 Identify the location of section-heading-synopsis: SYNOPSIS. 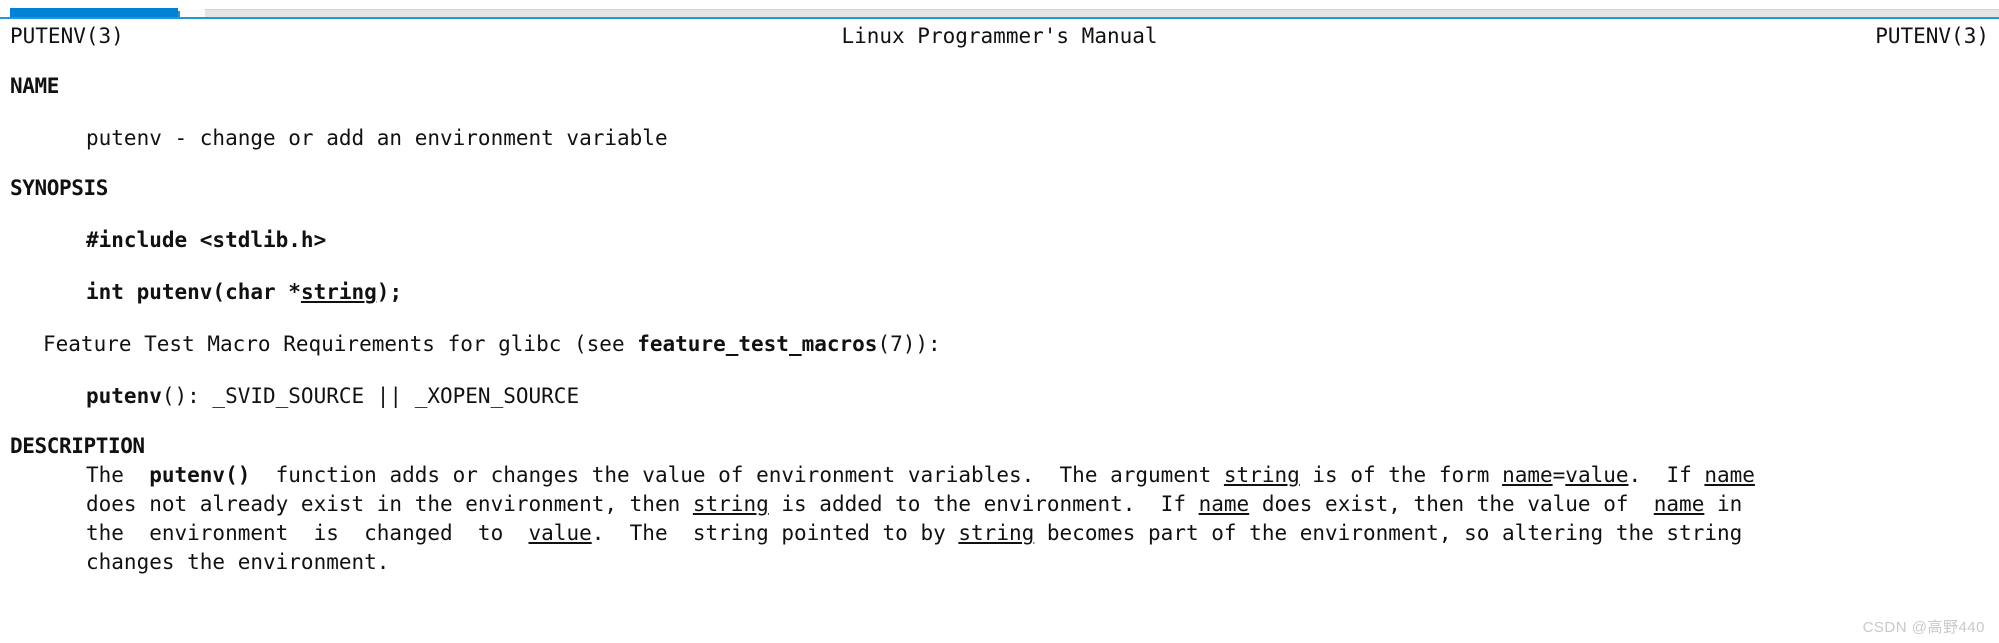
(59, 188).